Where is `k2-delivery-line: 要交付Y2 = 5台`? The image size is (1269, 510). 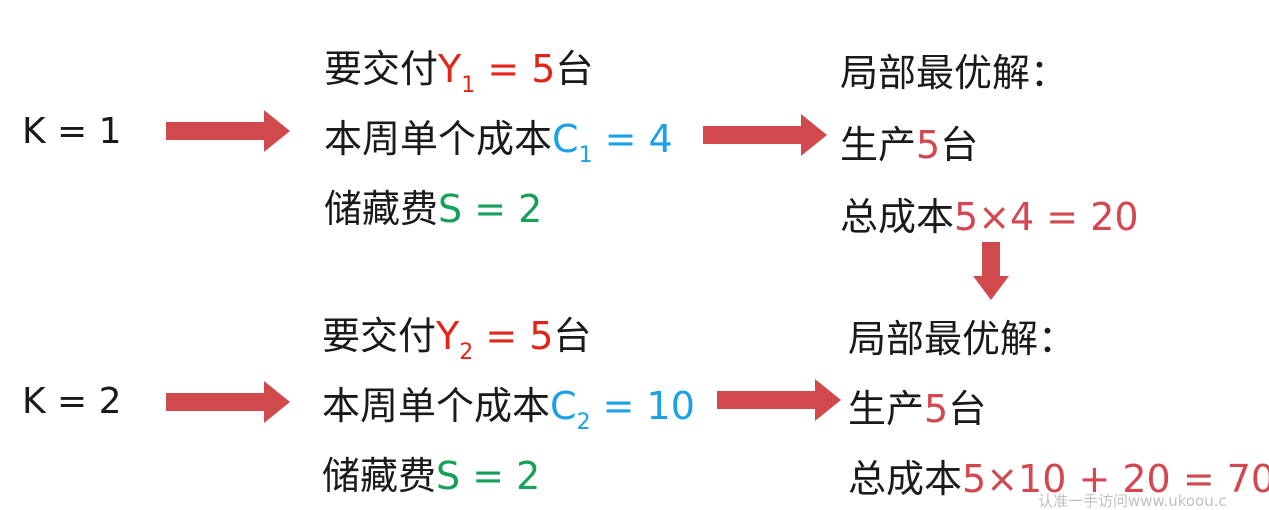
k2-delivery-line: 要交付Y2 = 5台 is located at coordinates (457, 339).